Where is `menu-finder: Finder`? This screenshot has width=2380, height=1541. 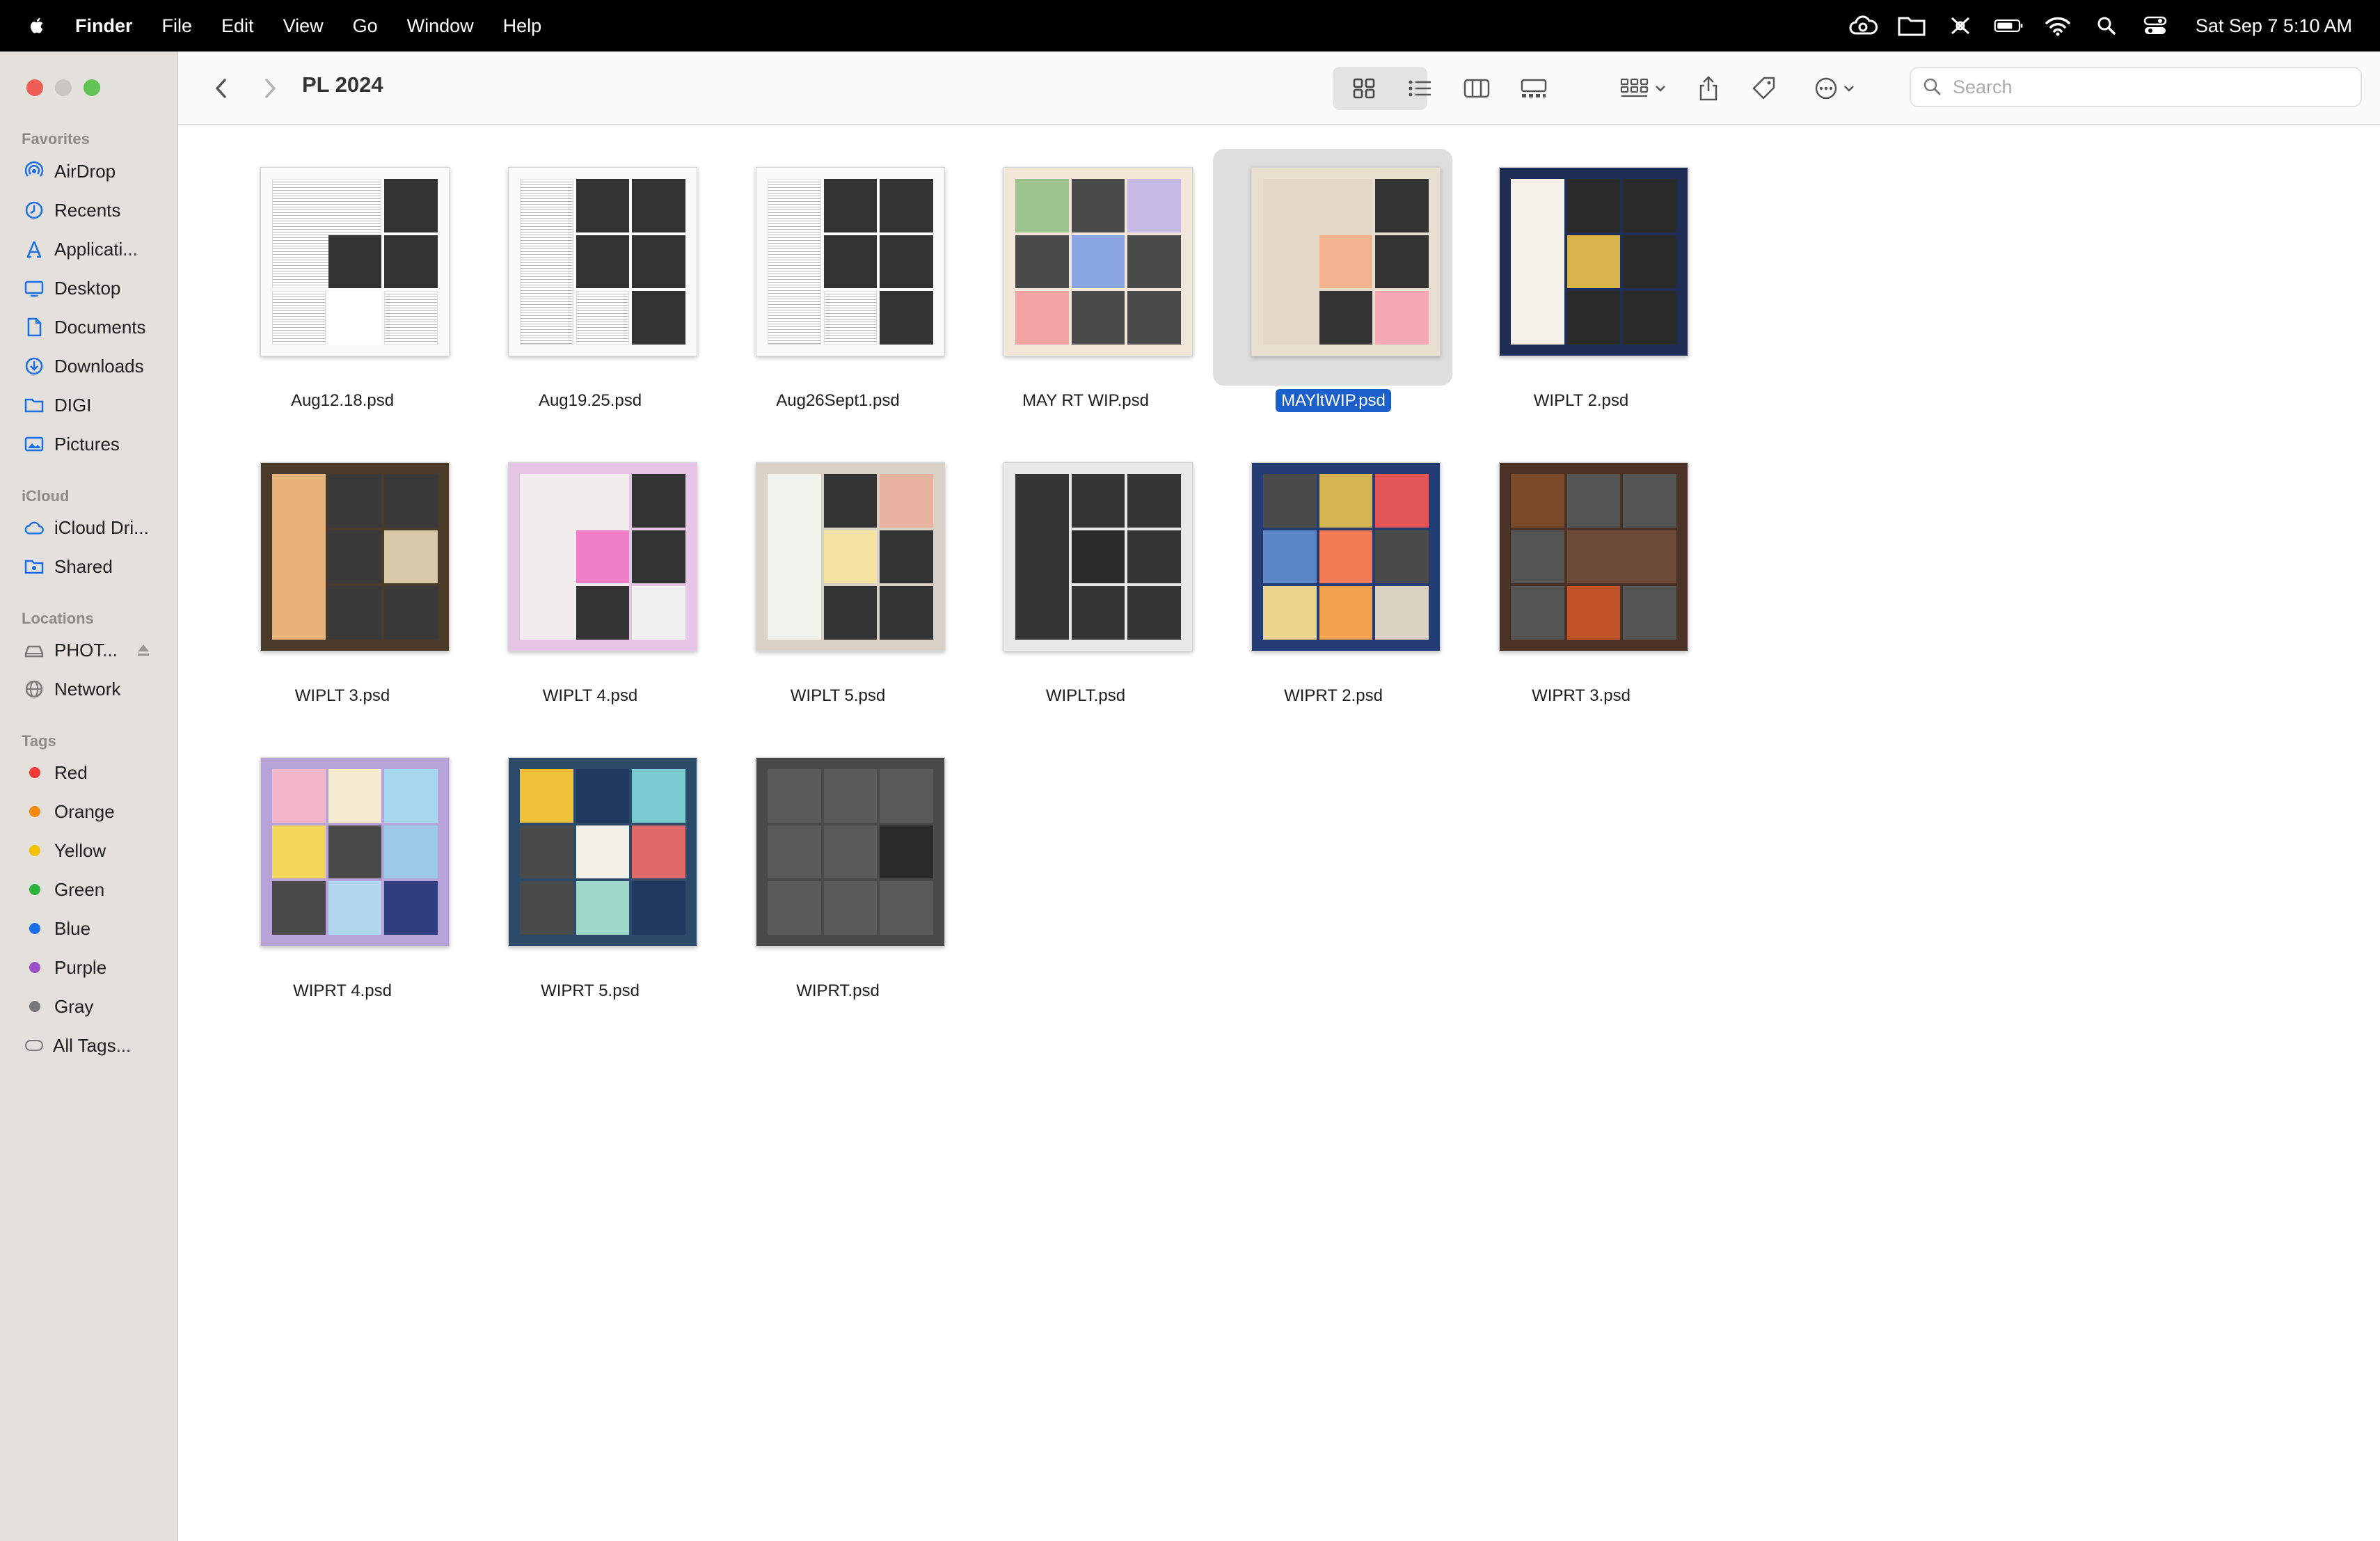
menu-finder: Finder is located at coordinates (104, 26).